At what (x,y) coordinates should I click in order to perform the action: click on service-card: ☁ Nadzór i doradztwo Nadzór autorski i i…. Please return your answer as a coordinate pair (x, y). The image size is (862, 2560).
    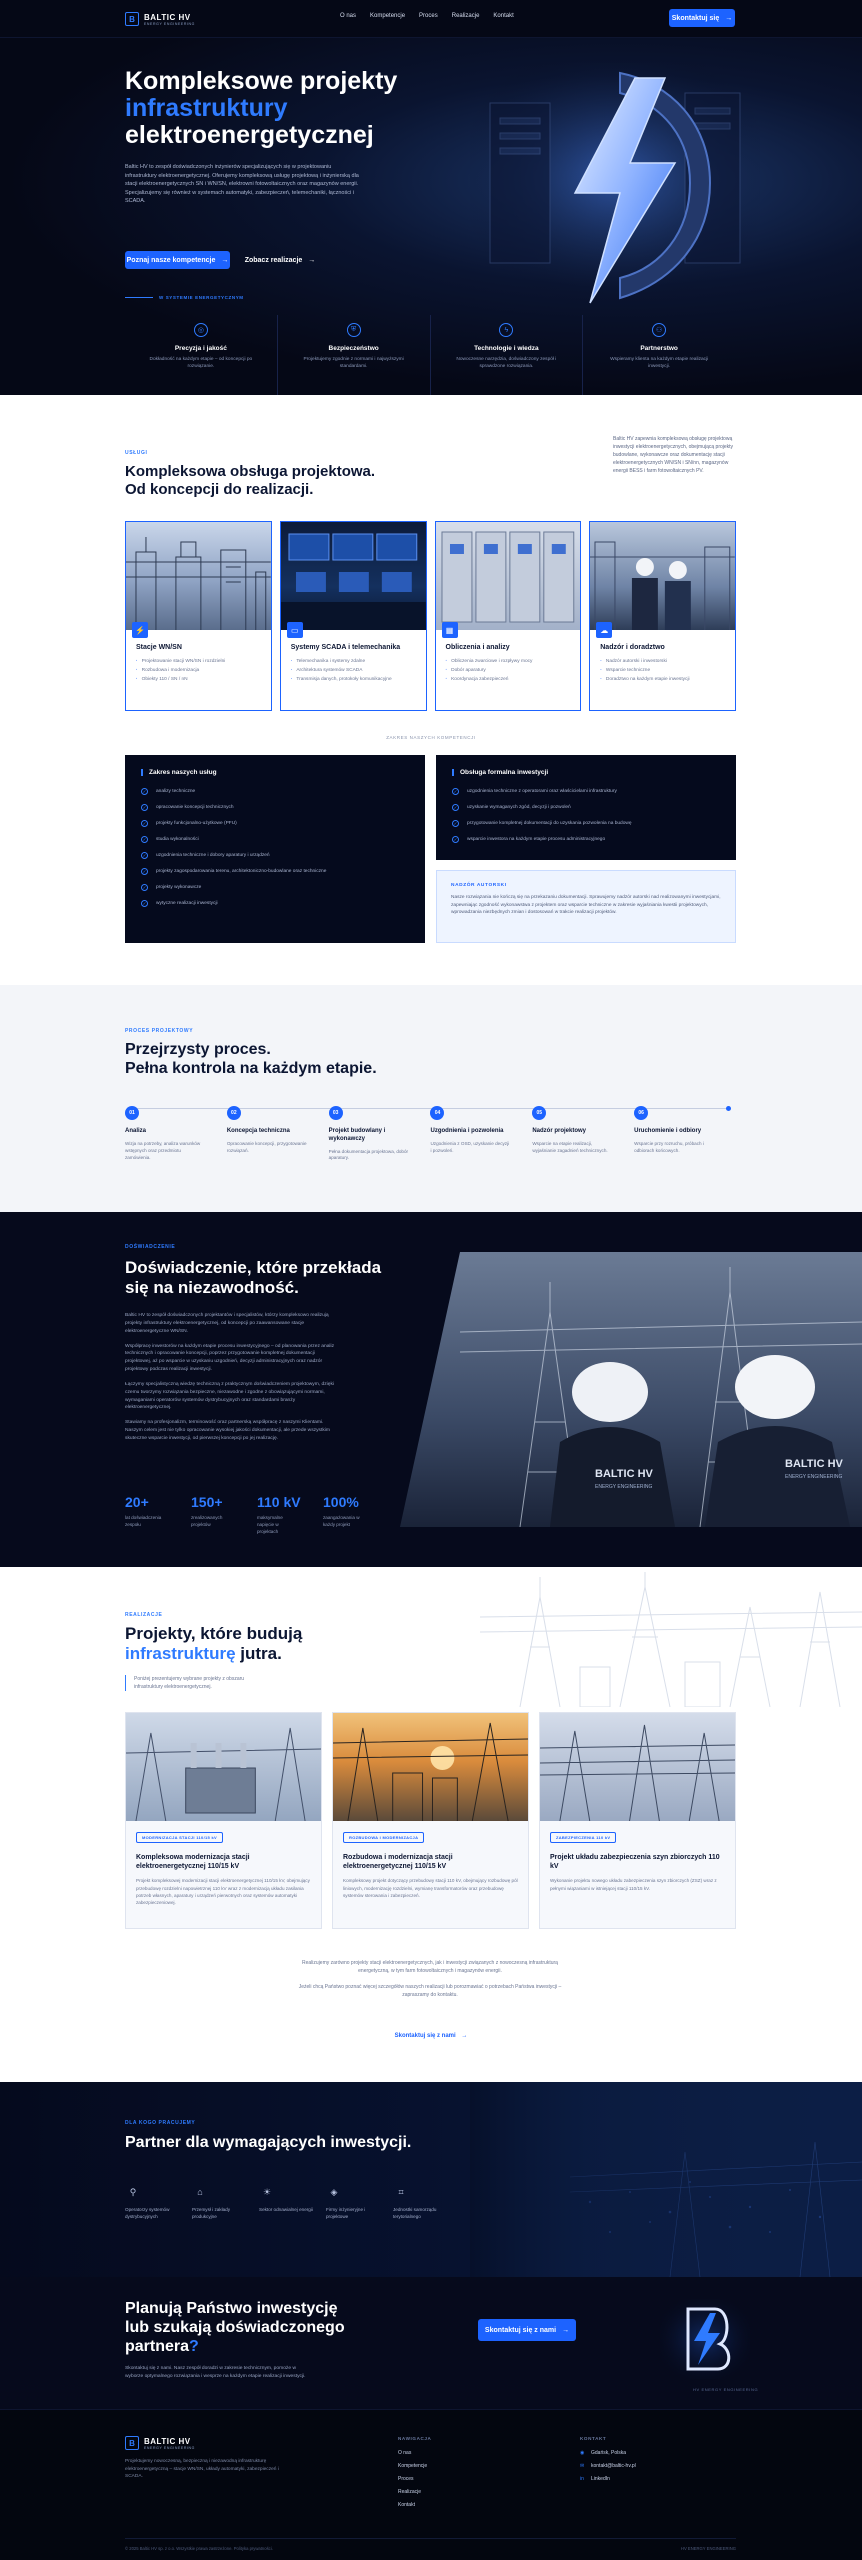
    Looking at the image, I should click on (662, 616).